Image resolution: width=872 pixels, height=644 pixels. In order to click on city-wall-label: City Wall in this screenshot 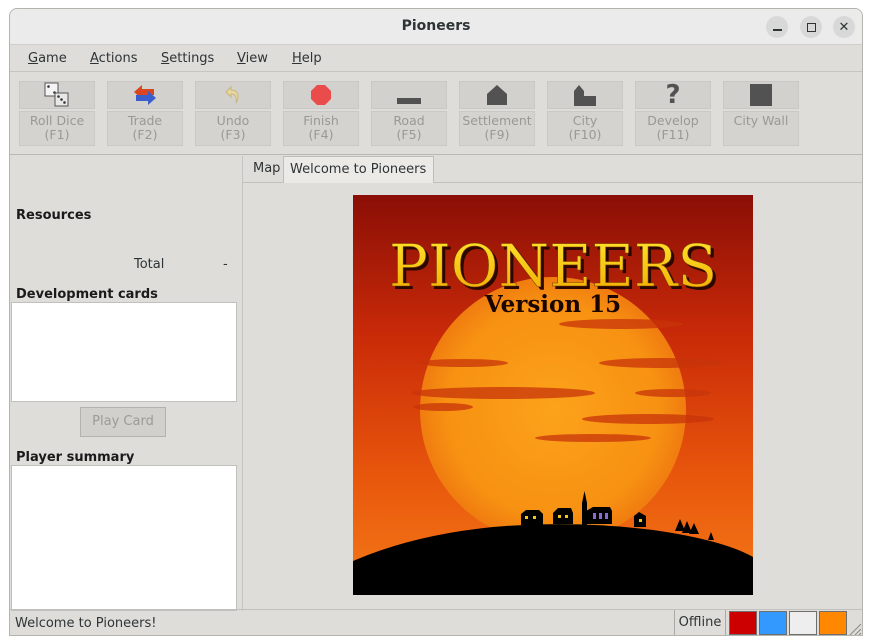, I will do `click(761, 120)`.